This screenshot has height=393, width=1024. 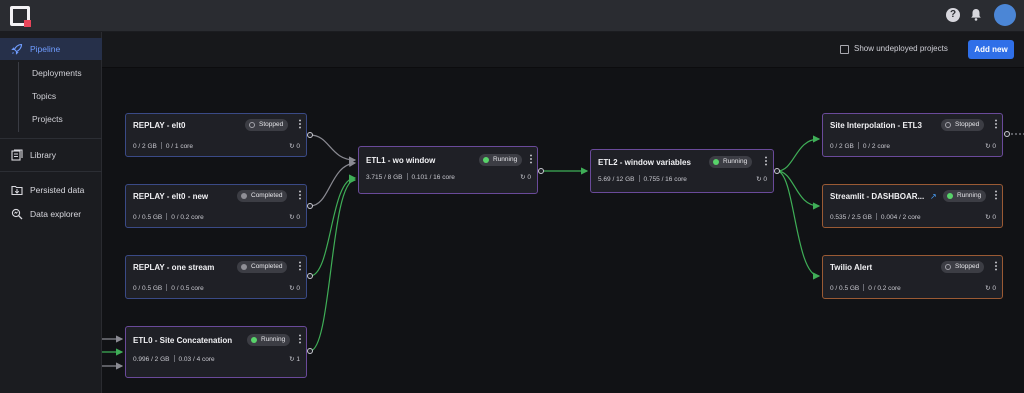 I want to click on node-resources: 5.69 / 12 GB 0.755 / 16 core, so click(x=642, y=179).